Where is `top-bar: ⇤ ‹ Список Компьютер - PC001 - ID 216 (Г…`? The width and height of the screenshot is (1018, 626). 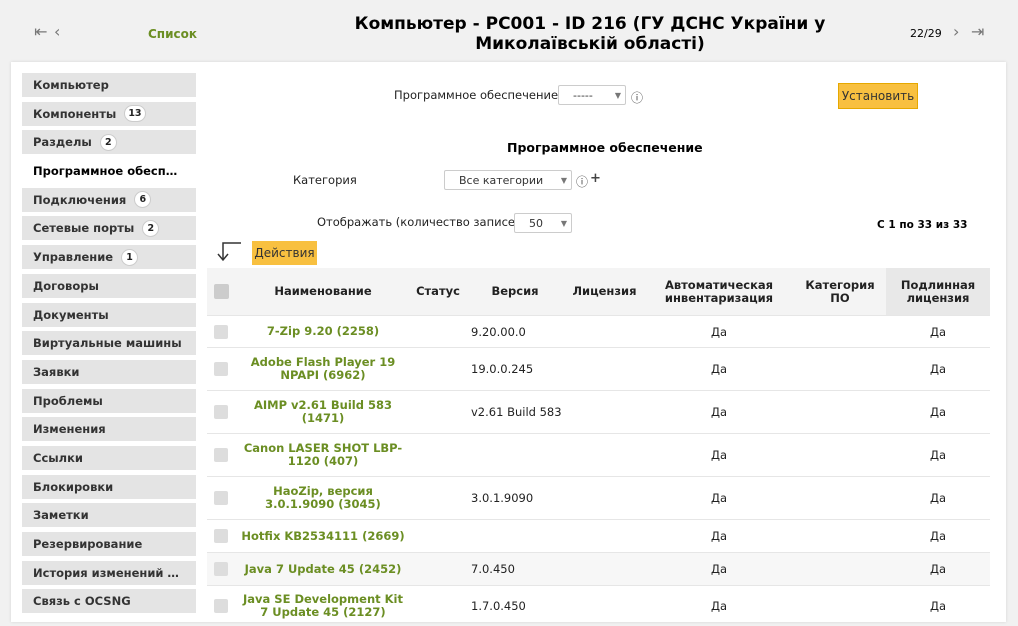
top-bar: ⇤ ‹ Список Компьютер - PC001 - ID 216 (Г… is located at coordinates (509, 31).